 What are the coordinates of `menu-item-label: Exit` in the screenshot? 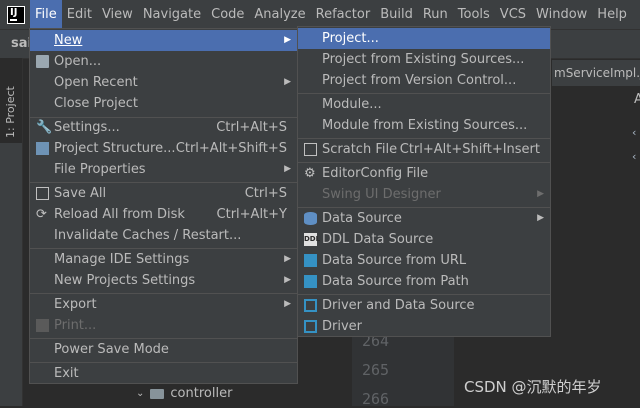 It's located at (66, 373).